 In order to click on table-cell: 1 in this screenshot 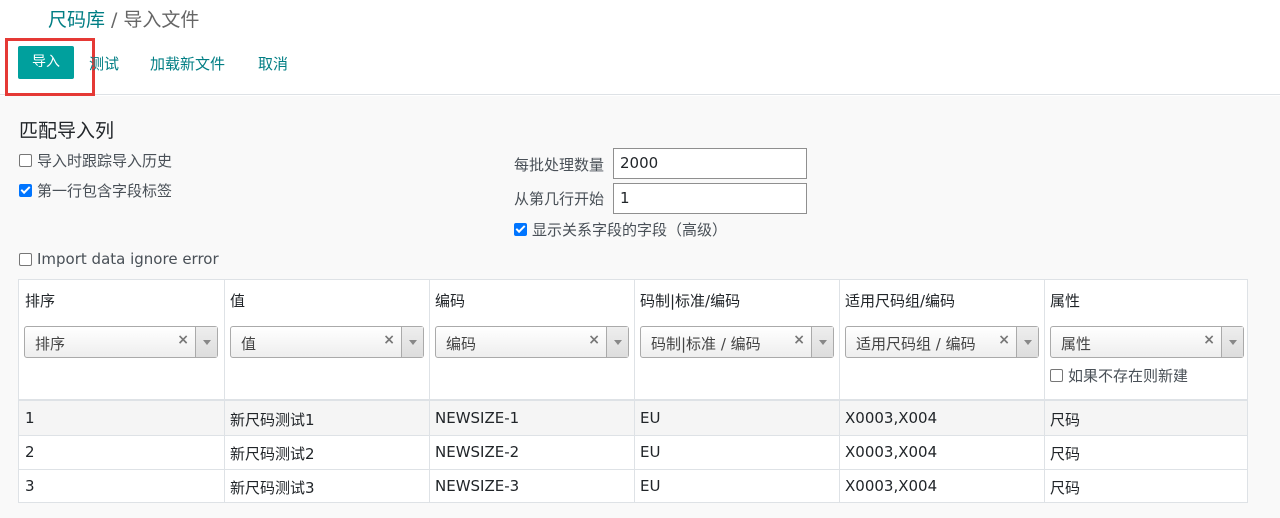, I will do `click(30, 418)`.